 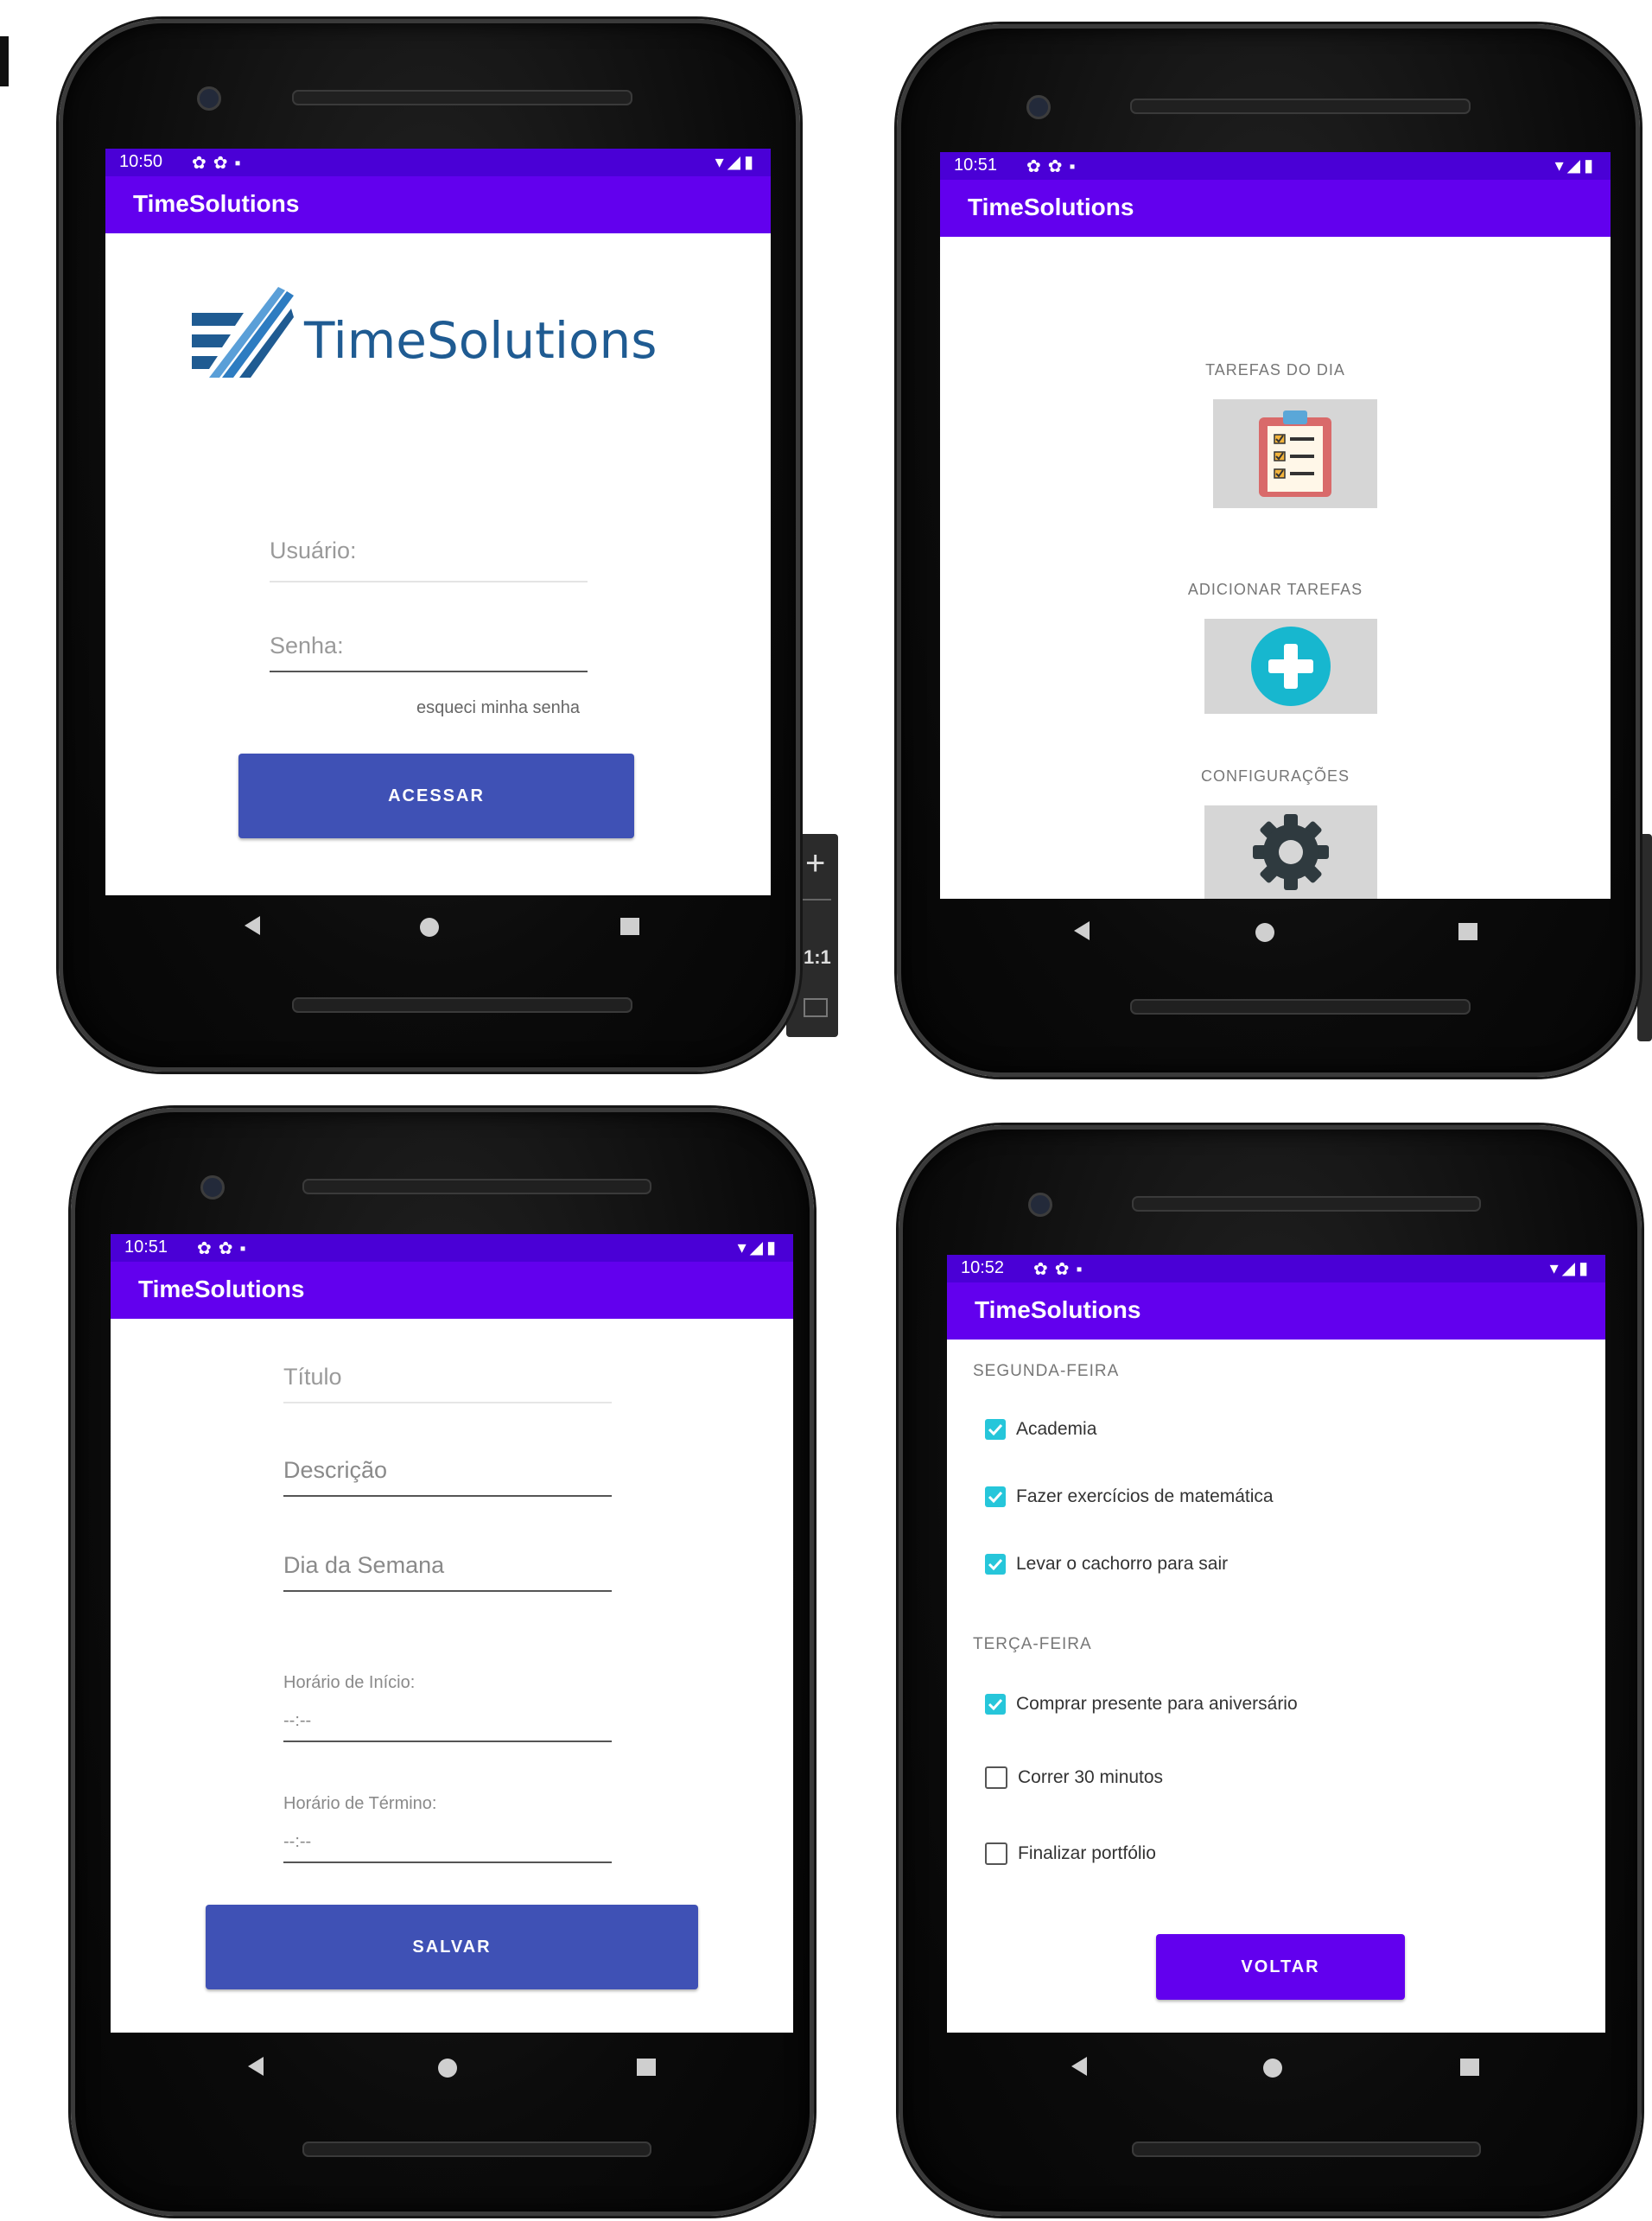 What do you see at coordinates (350, 1682) in the screenshot?
I see `start-time-label: Horário de Início:` at bounding box center [350, 1682].